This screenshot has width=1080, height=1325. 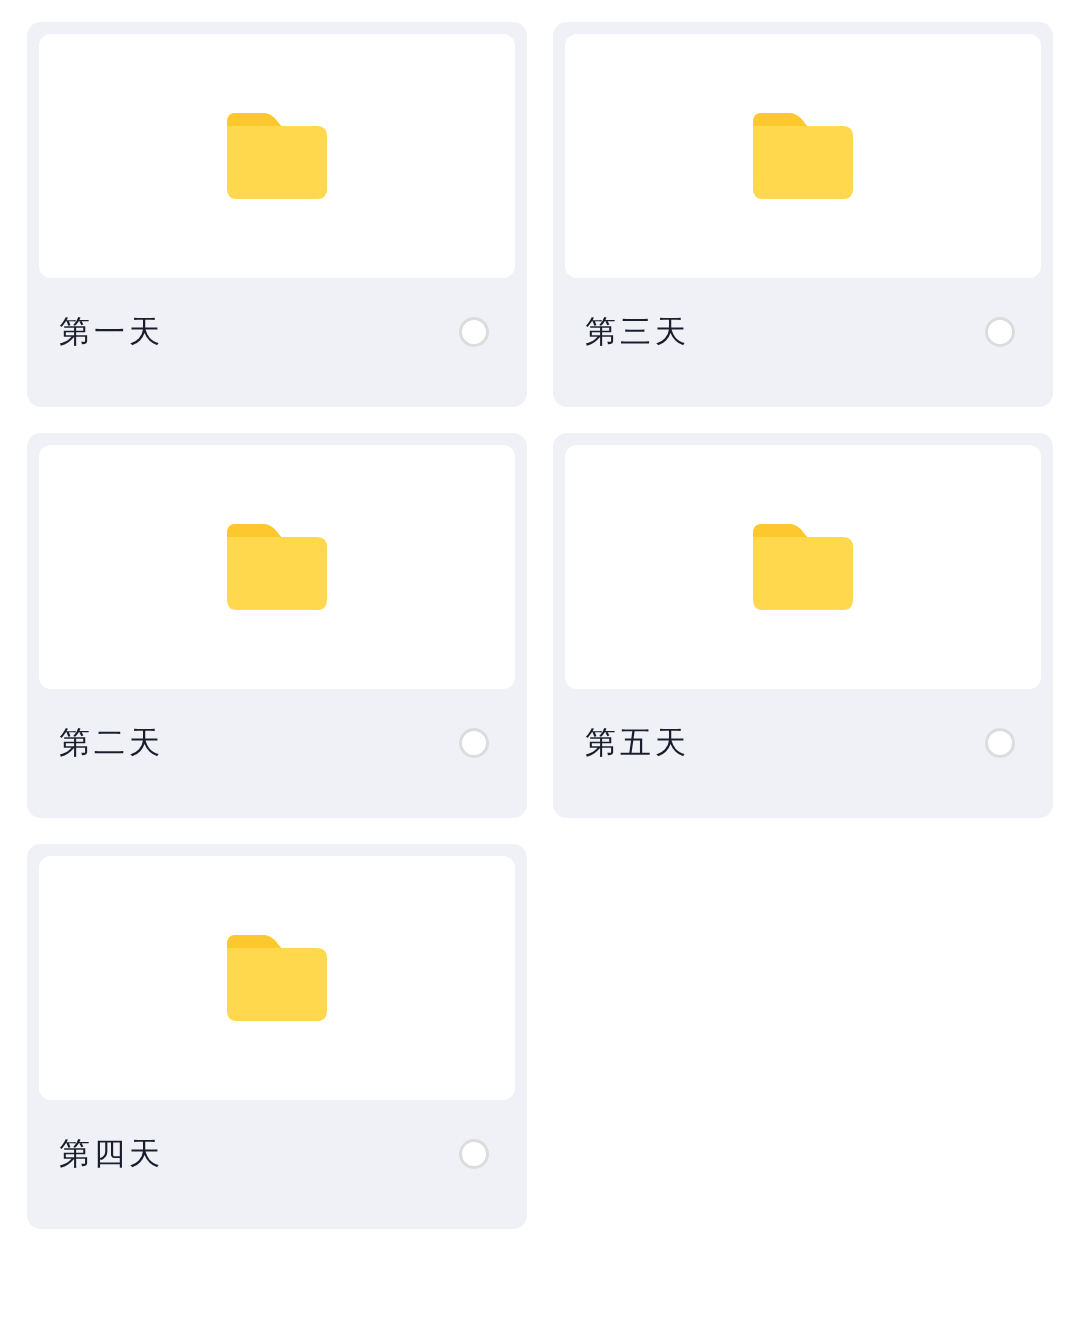 What do you see at coordinates (803, 214) in the screenshot?
I see `folder-card: 第三天` at bounding box center [803, 214].